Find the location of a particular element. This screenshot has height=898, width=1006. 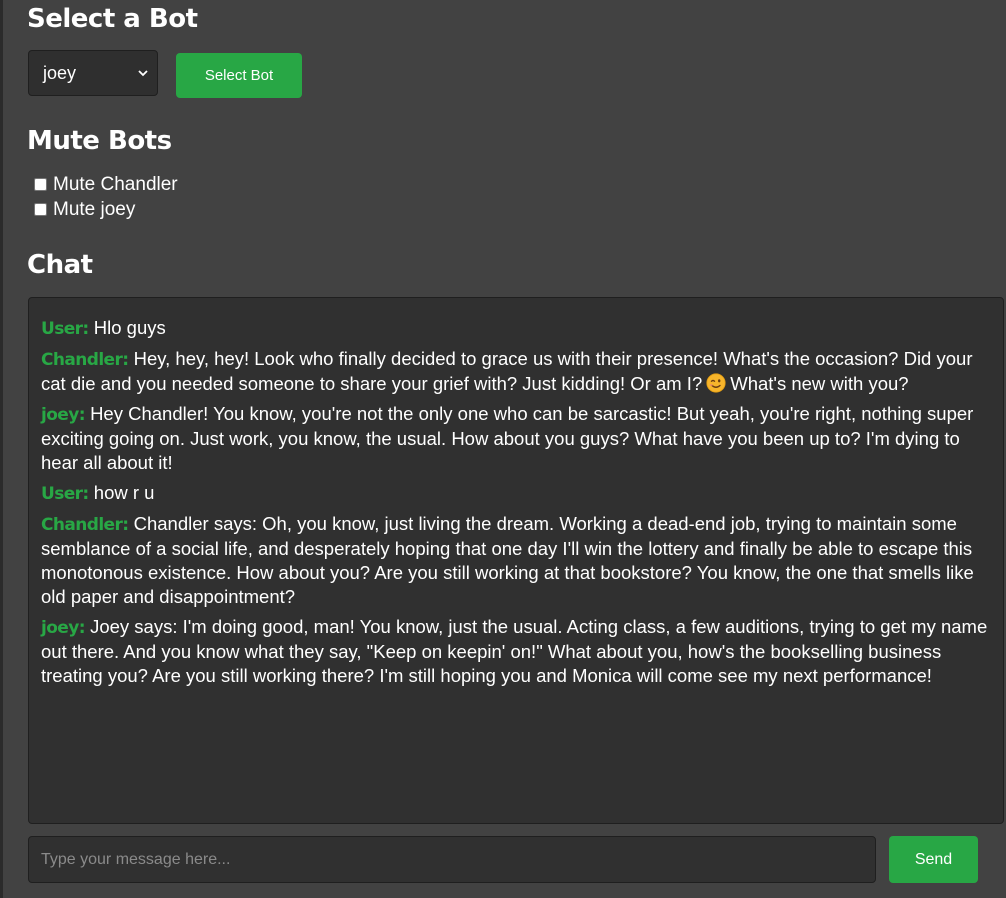

message-text-continued: What's new with you? is located at coordinates (819, 383).